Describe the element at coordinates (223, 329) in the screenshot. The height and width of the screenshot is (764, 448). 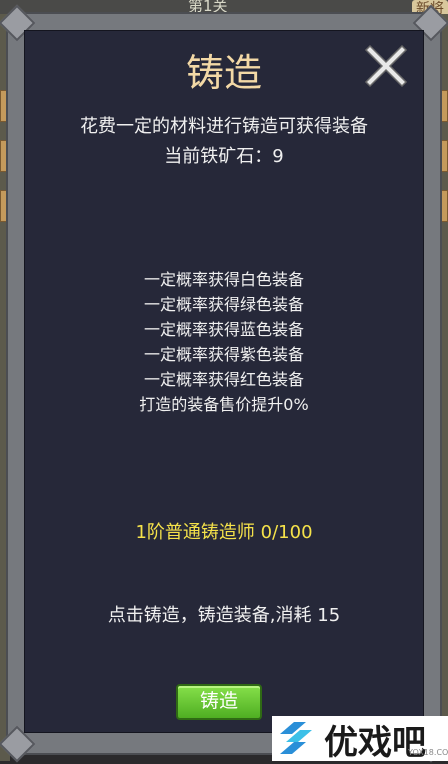
I see `probability-line: 一定概率获得蓝色装备` at that location.